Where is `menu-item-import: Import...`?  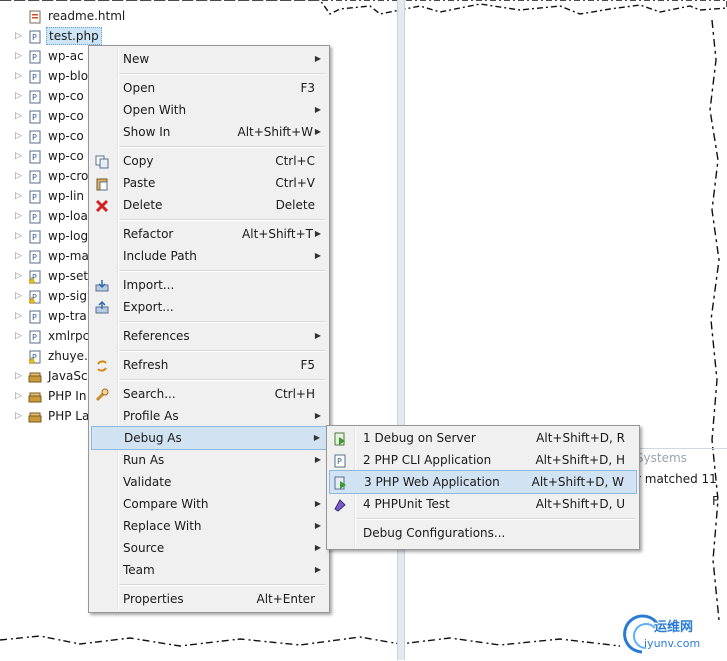
menu-item-import: Import... is located at coordinates (209, 285).